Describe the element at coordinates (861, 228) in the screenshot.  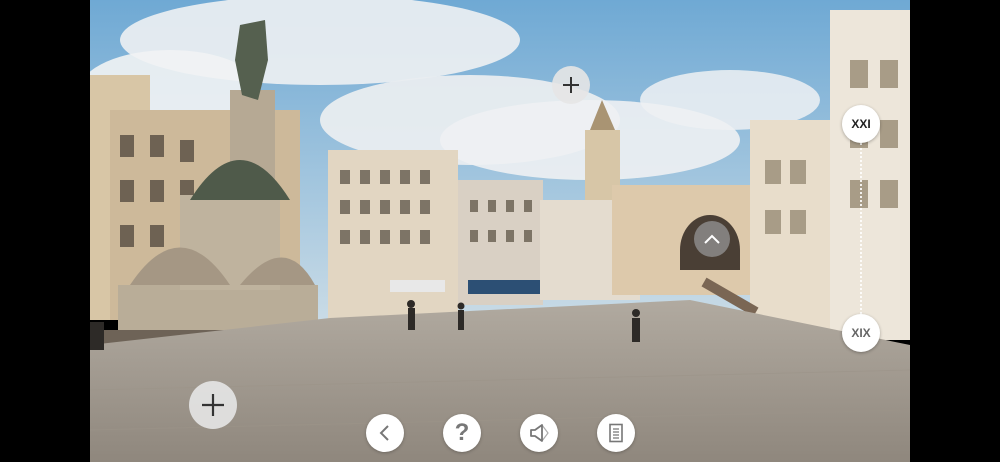
I see `timeline-track` at that location.